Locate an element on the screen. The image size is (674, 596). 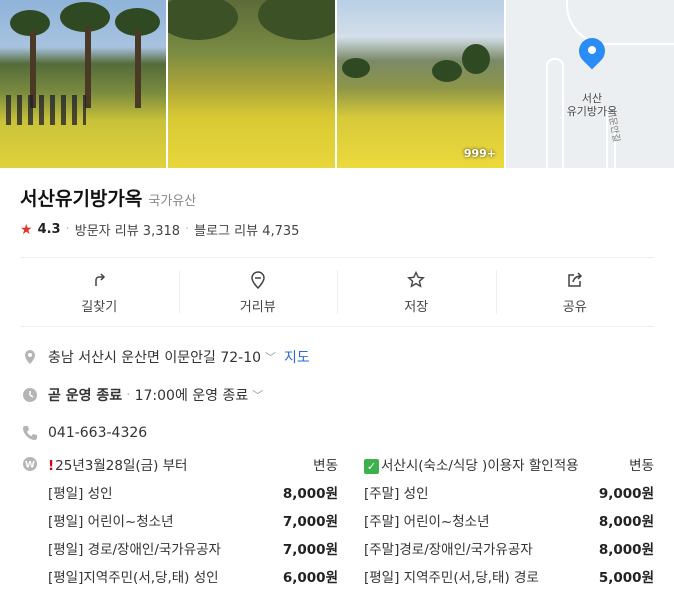
price-cell: [평일] 경로/장애인/국가유공자 7,000원 is located at coordinates (193, 548).